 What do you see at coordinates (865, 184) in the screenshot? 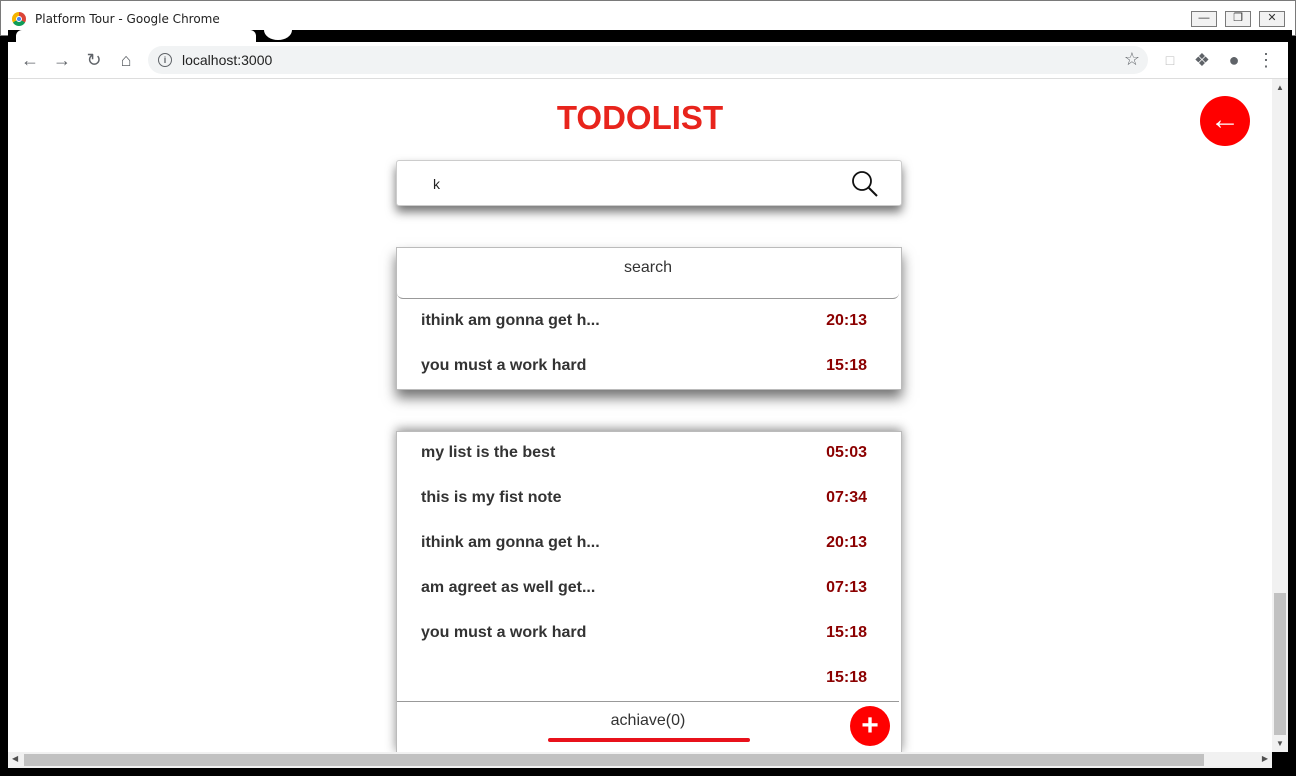
I see `search-icon` at bounding box center [865, 184].